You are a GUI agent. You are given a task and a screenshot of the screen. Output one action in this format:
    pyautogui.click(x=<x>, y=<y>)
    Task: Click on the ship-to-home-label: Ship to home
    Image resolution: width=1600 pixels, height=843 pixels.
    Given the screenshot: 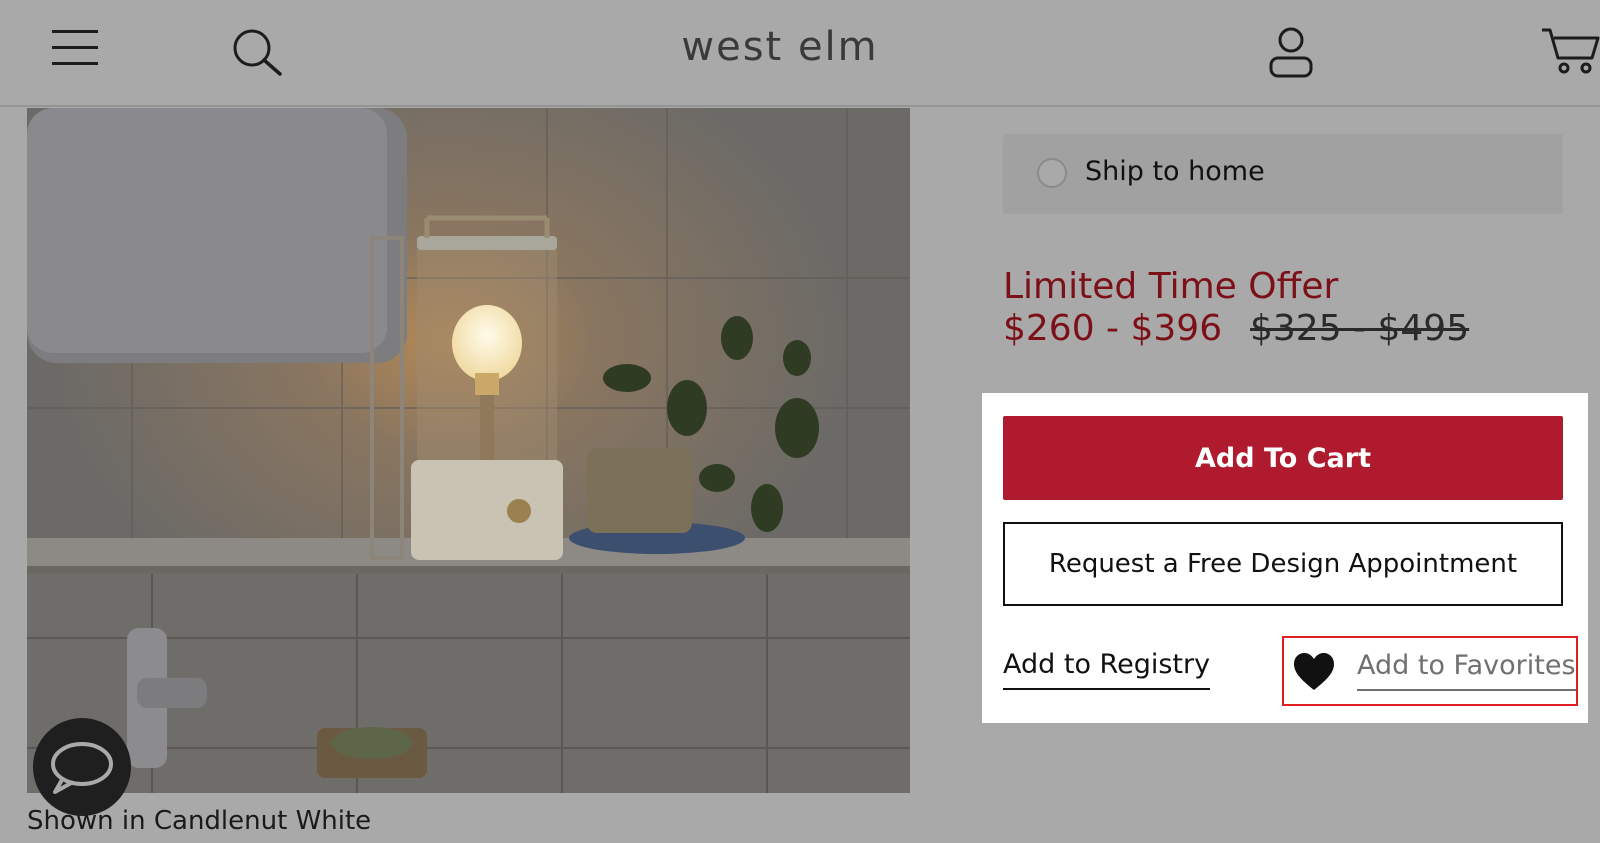 What is the action you would take?
    pyautogui.click(x=1175, y=171)
    